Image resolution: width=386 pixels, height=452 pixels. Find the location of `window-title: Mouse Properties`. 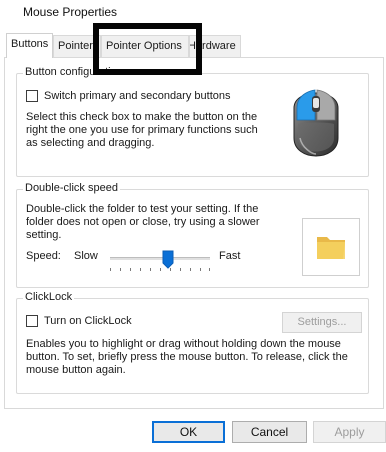

window-title: Mouse Properties is located at coordinates (70, 12).